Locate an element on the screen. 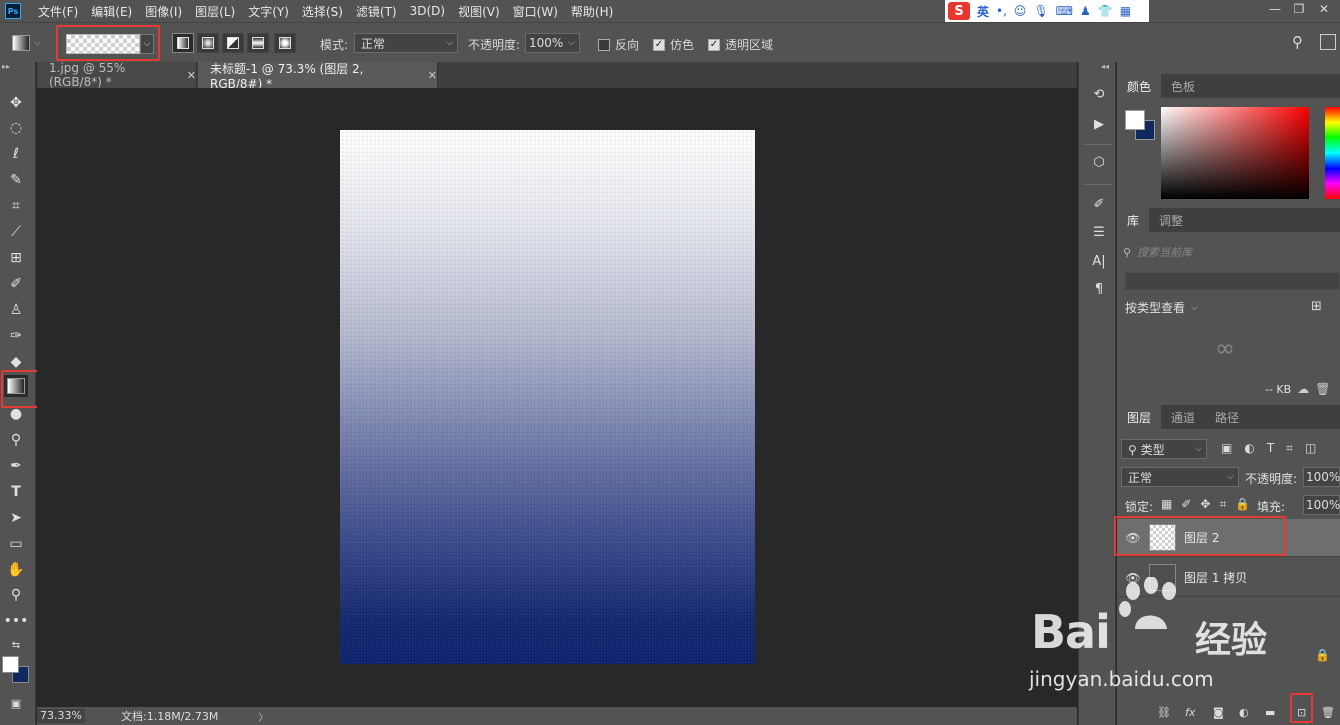  layer-row-1-copy: 👁 图层 1 拷贝 is located at coordinates (1228, 578).